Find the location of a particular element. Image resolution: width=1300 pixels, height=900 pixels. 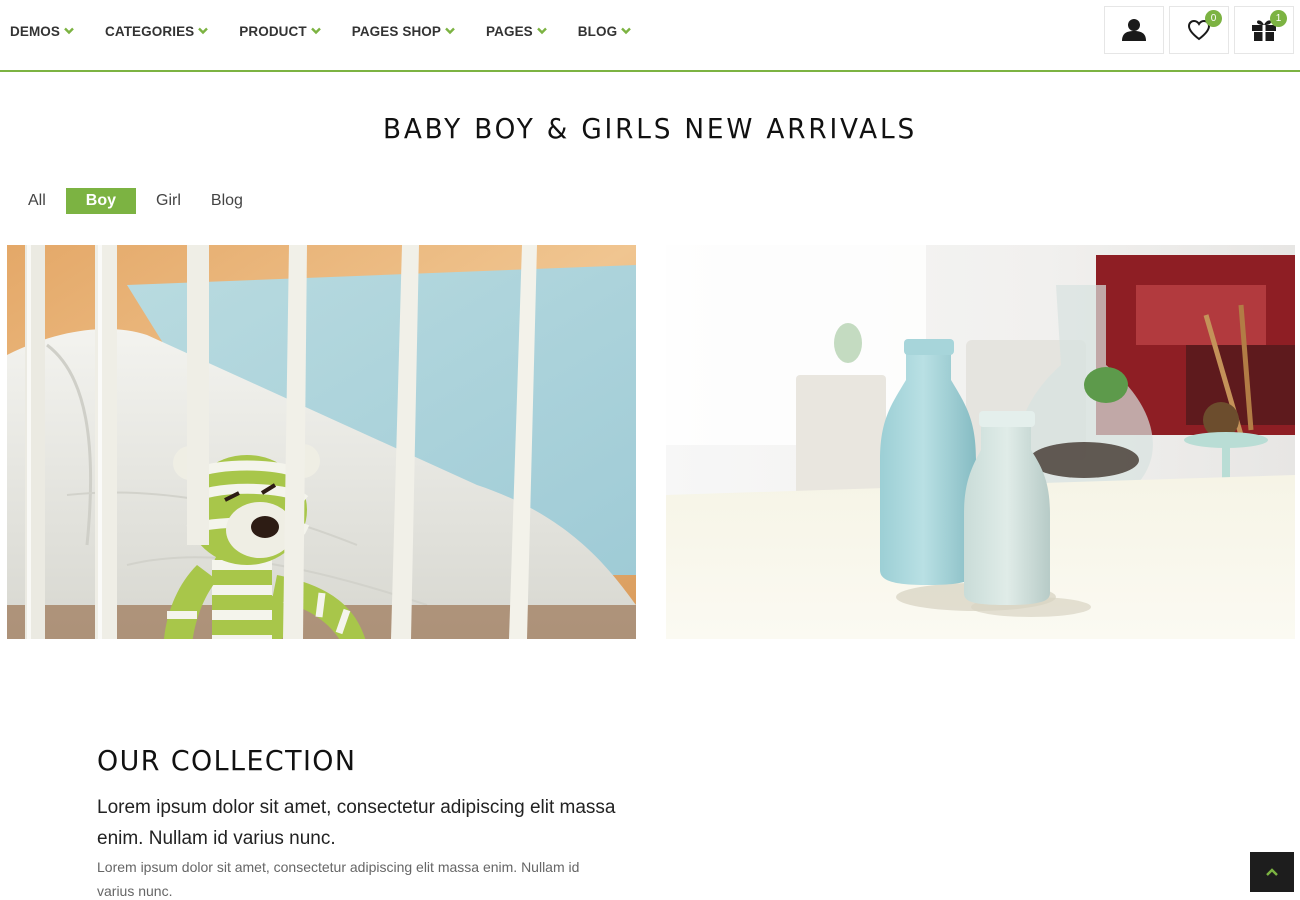

filter-tabs: All Boy Girl Blog is located at coordinates (140, 201).